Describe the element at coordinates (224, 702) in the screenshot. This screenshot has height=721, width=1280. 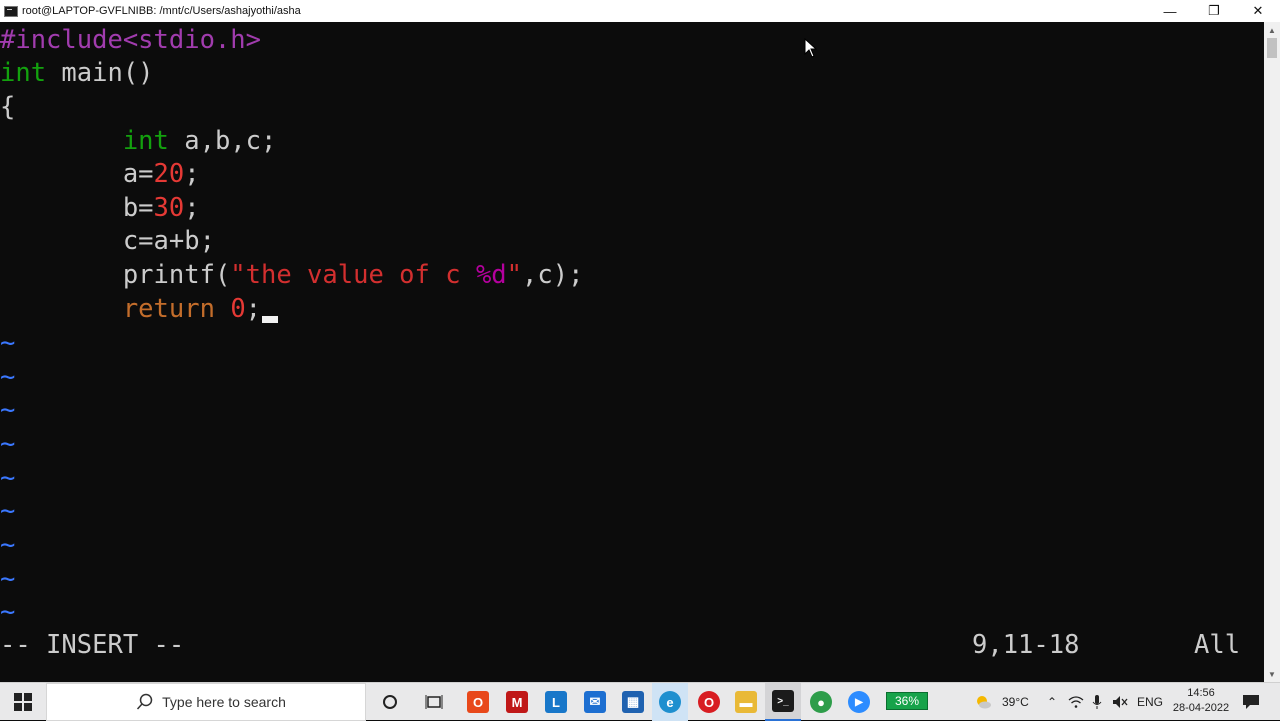
I see `search-placeholder: Type here to search` at that location.